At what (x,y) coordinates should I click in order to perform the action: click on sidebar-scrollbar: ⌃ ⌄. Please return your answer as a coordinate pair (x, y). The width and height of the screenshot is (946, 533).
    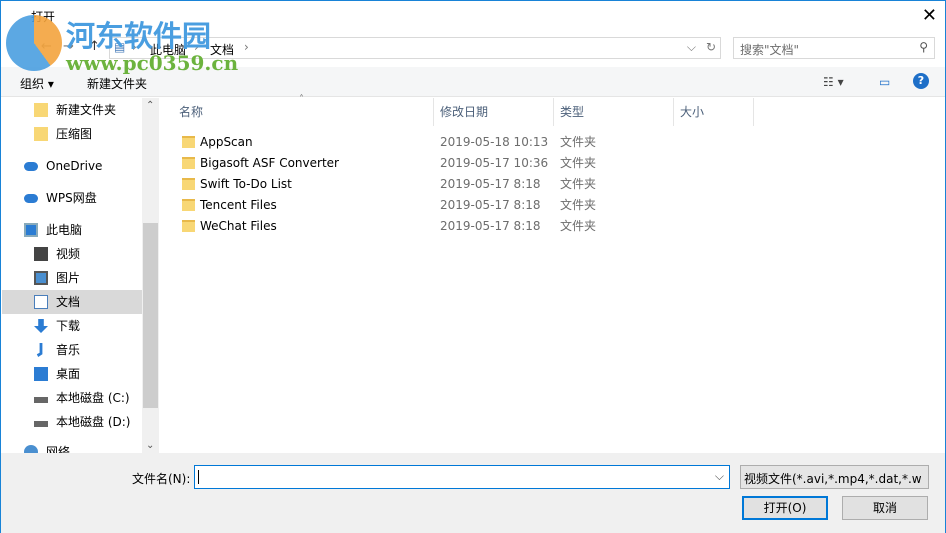
    Looking at the image, I should click on (150, 275).